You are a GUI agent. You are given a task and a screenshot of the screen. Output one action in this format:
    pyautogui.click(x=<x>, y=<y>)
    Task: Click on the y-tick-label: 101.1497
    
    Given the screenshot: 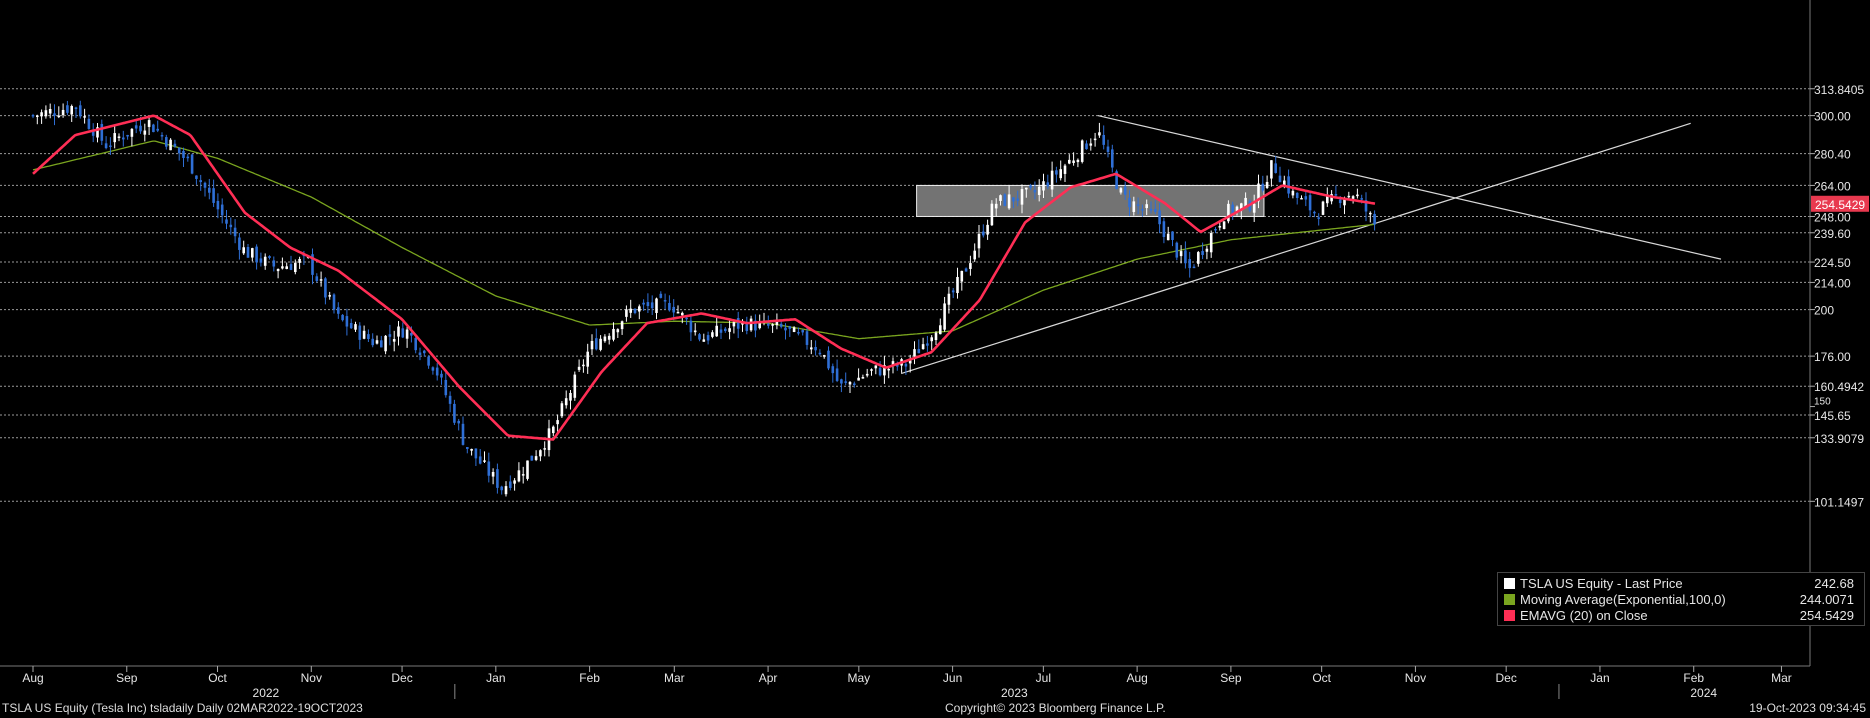 What is the action you would take?
    pyautogui.click(x=1839, y=502)
    